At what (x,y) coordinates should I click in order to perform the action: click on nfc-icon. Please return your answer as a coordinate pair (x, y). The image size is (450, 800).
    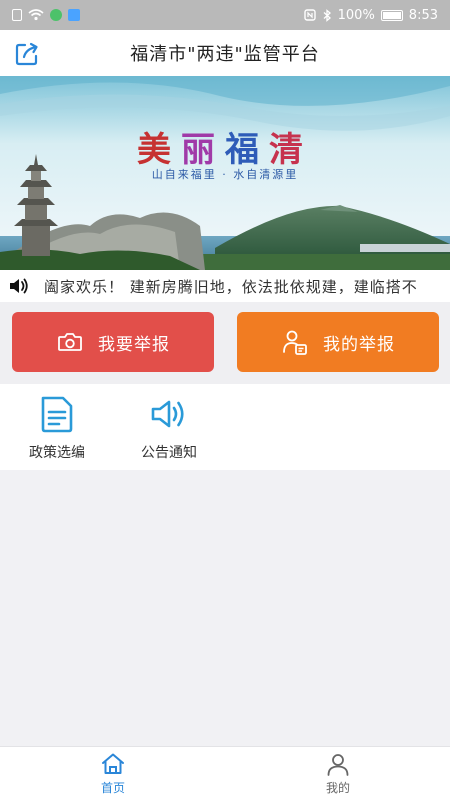
    Looking at the image, I should click on (309, 15).